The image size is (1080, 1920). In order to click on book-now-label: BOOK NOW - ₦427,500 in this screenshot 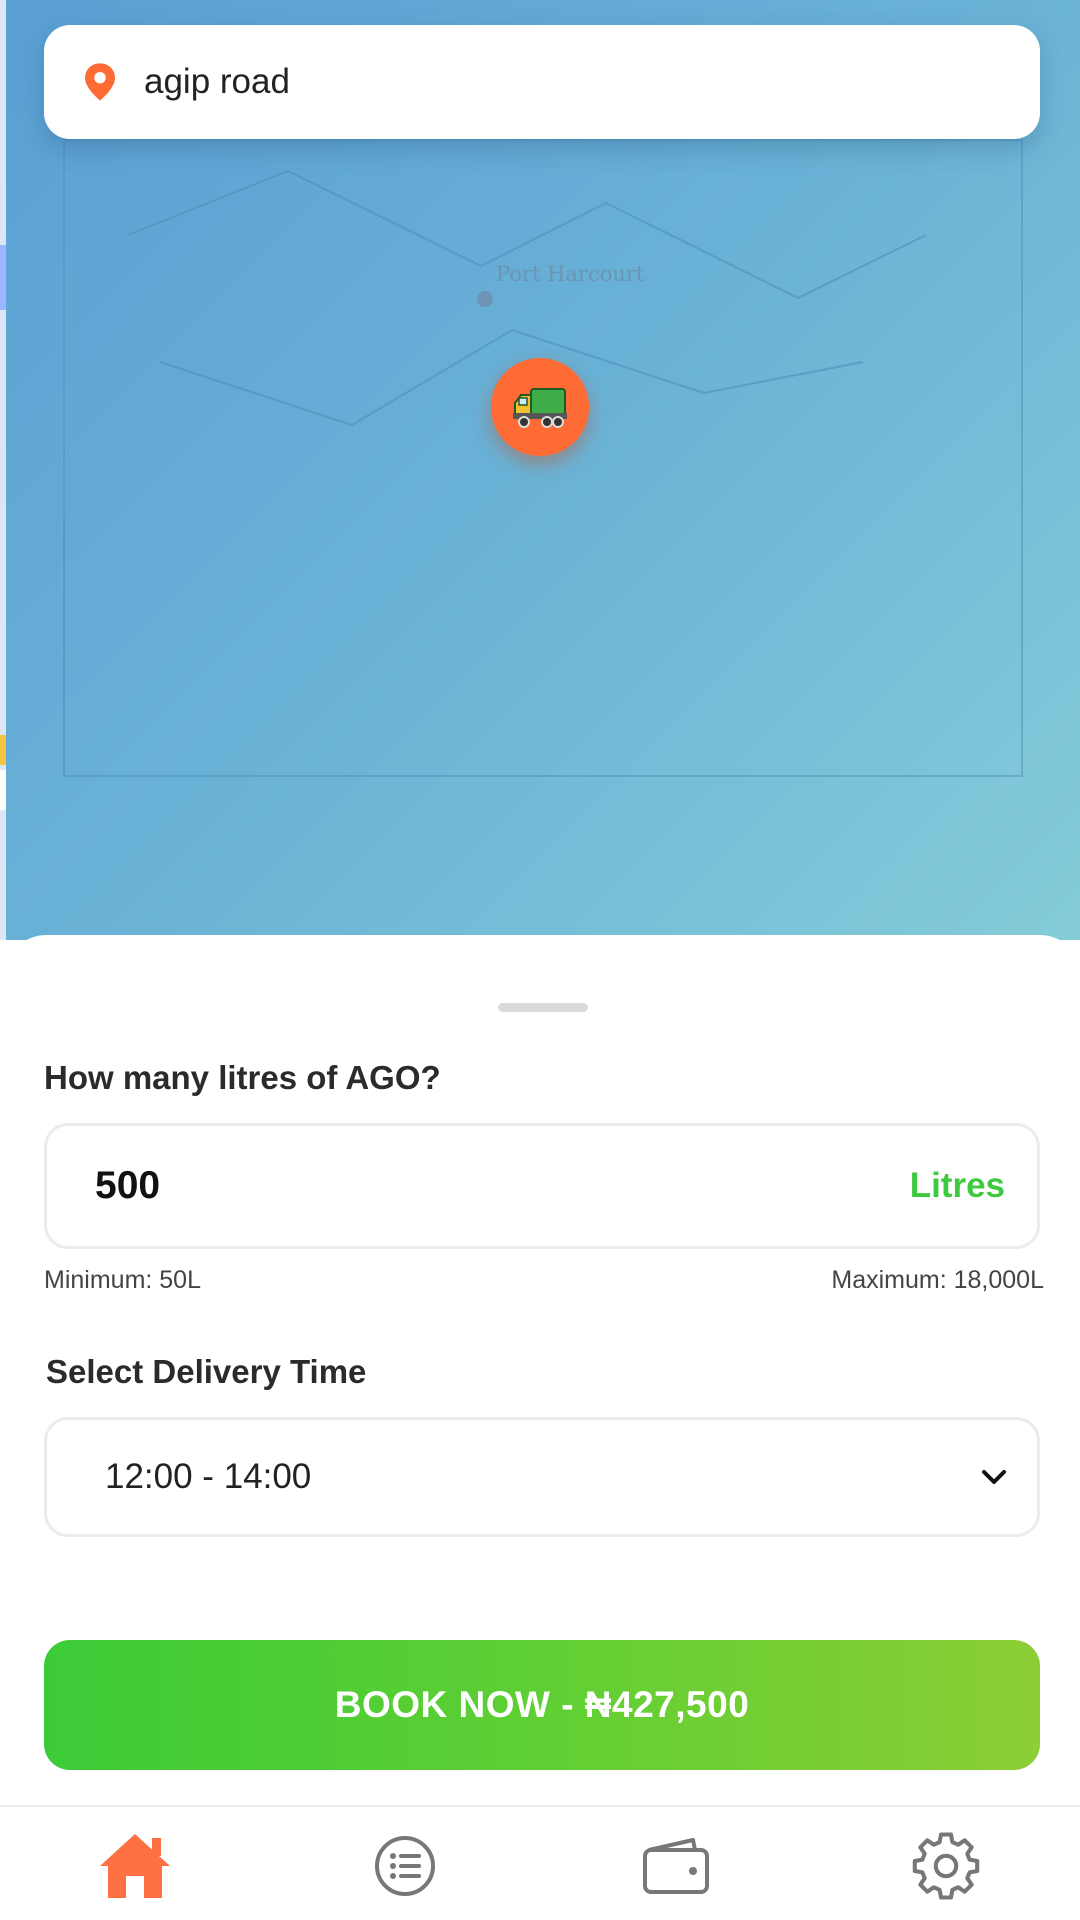, I will do `click(542, 1704)`.